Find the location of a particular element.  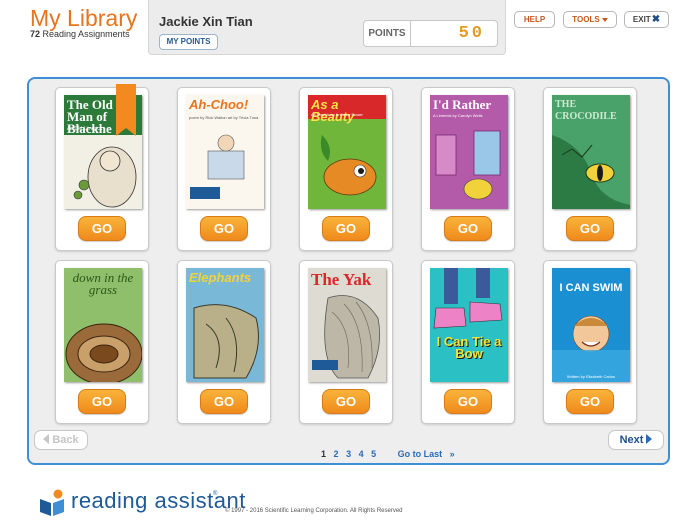

points-value: 50 is located at coordinates (471, 33).